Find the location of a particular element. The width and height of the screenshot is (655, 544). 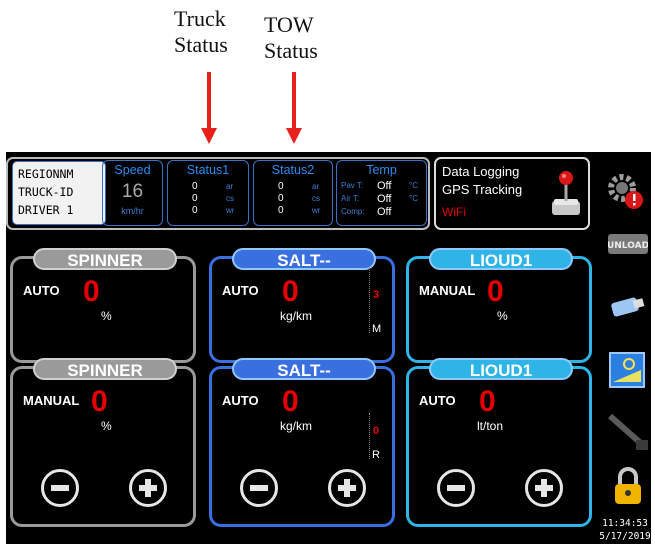

gauge-value: 0 is located at coordinates (376, 431).